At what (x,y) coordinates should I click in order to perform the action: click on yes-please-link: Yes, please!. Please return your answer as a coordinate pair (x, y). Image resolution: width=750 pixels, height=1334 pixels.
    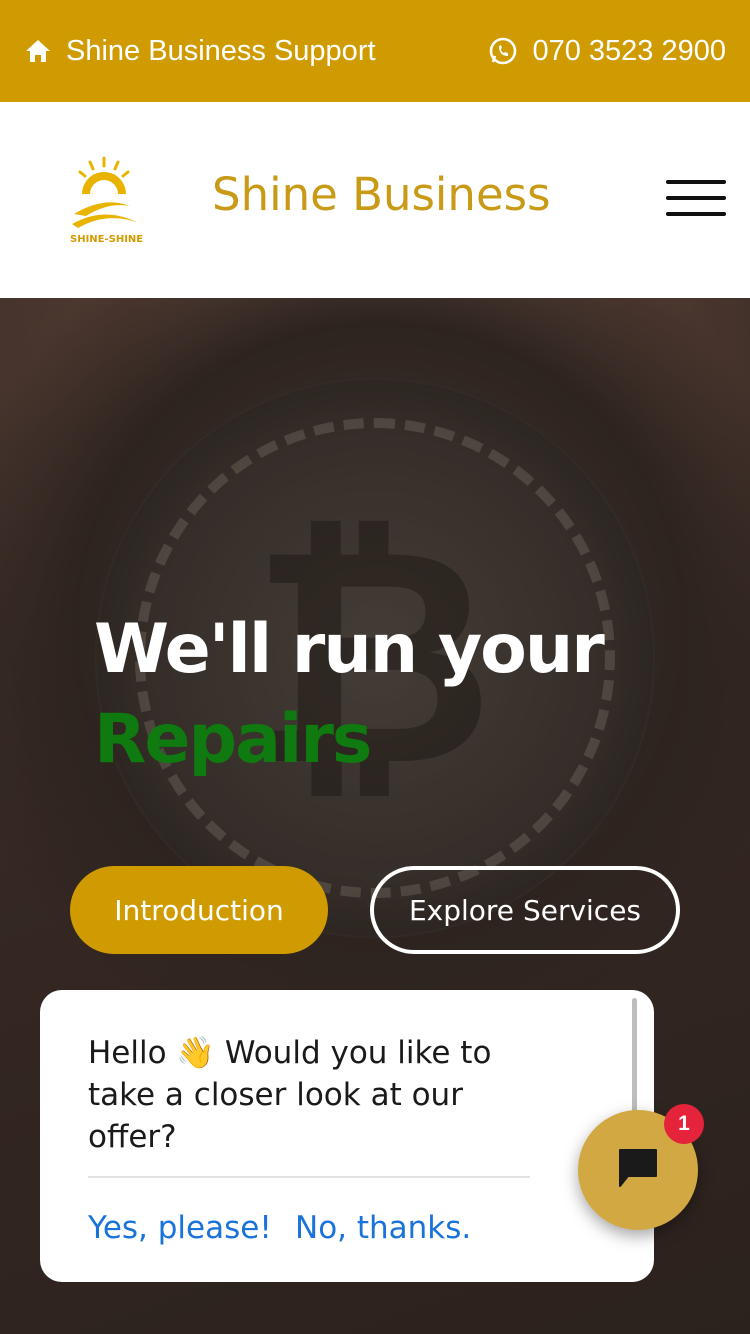
    Looking at the image, I should click on (180, 1228).